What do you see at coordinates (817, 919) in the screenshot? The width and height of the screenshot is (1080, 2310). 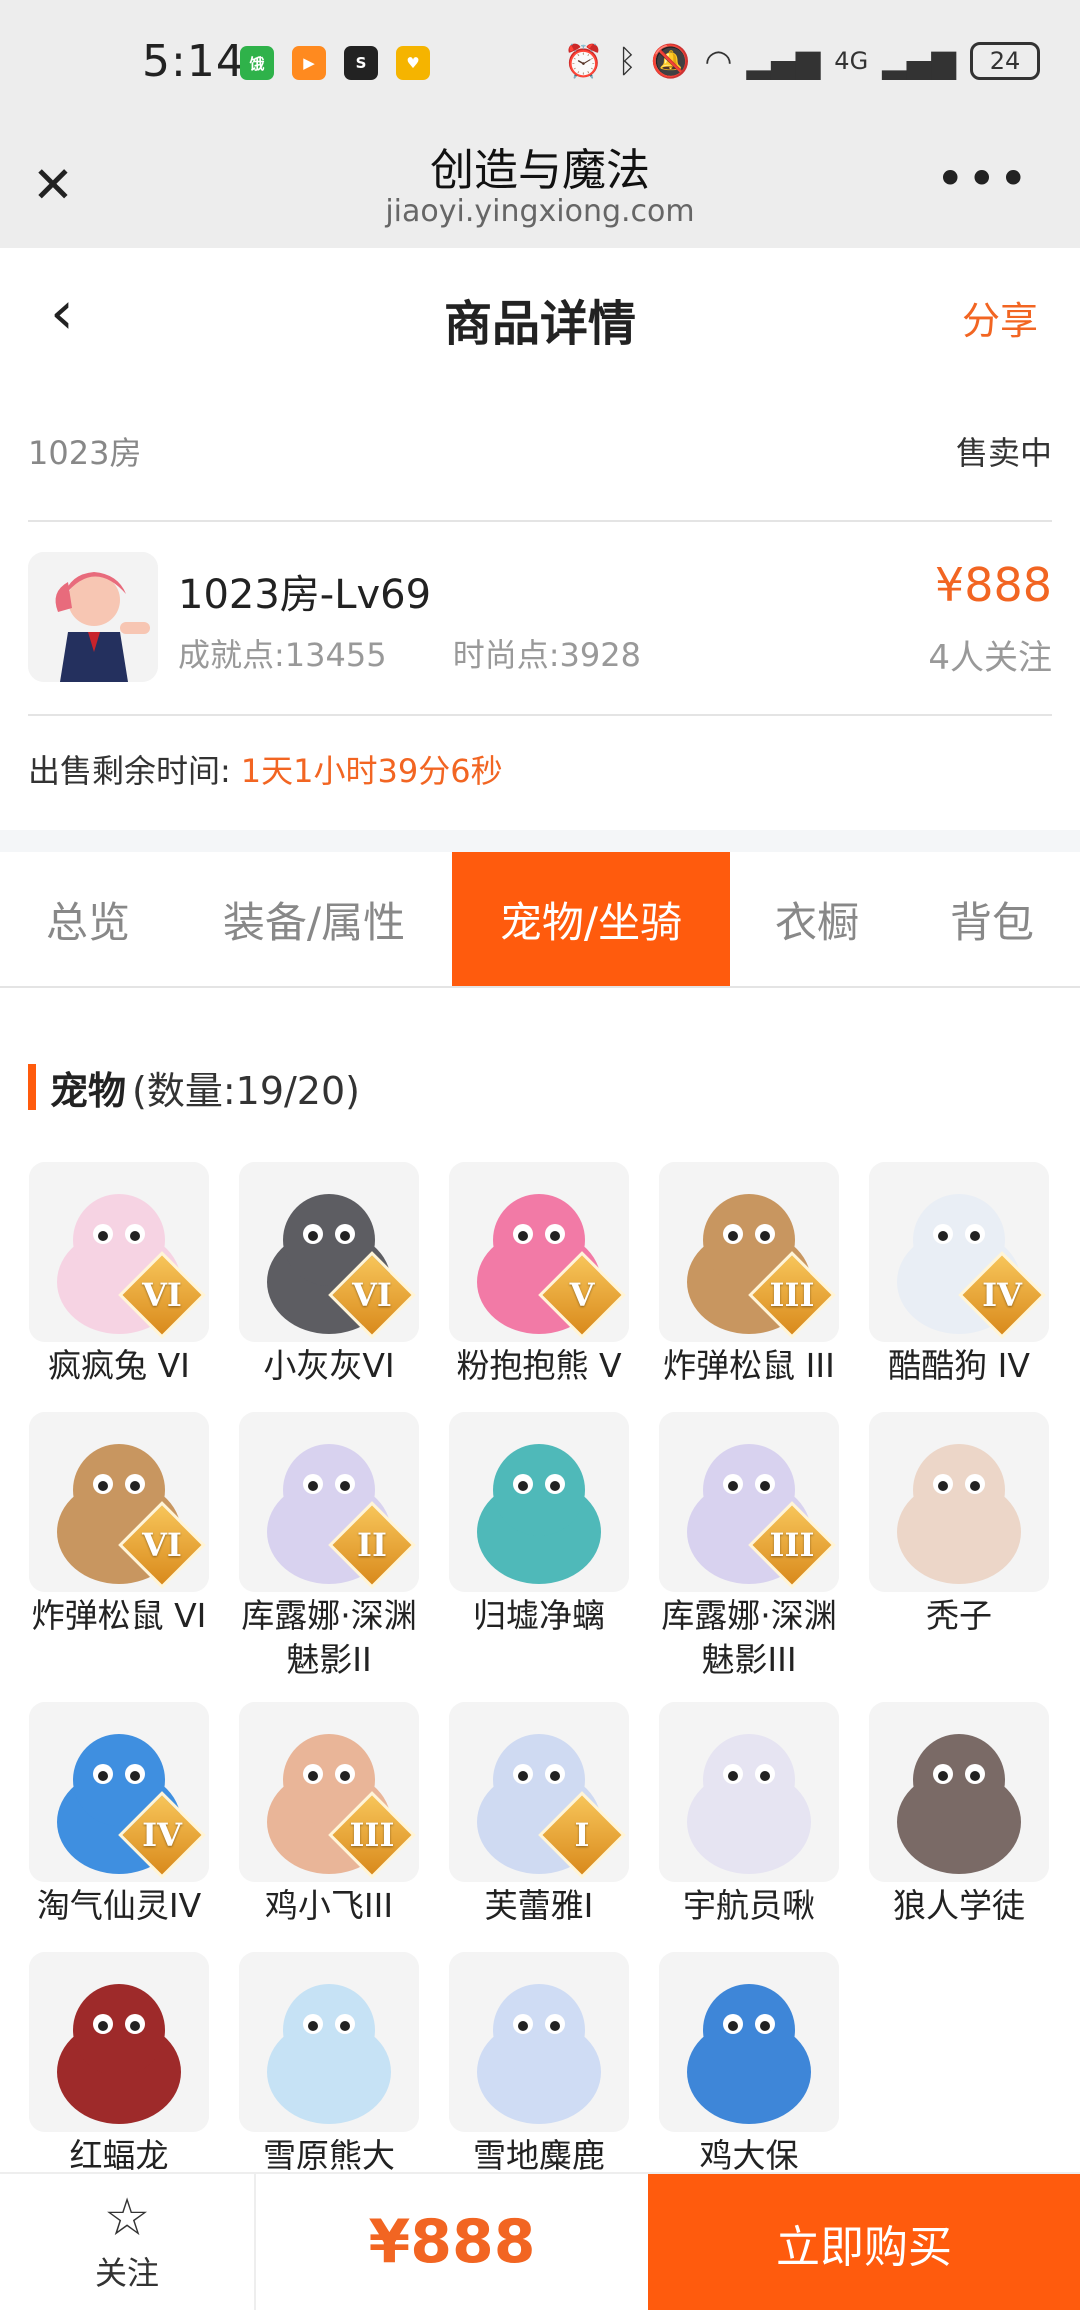 I see `tab-wardrobe: 衣橱` at bounding box center [817, 919].